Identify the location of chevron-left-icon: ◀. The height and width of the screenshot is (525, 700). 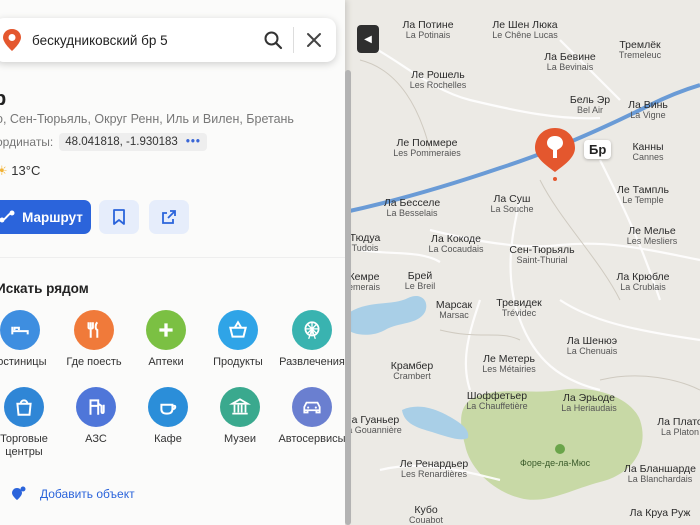
(368, 39).